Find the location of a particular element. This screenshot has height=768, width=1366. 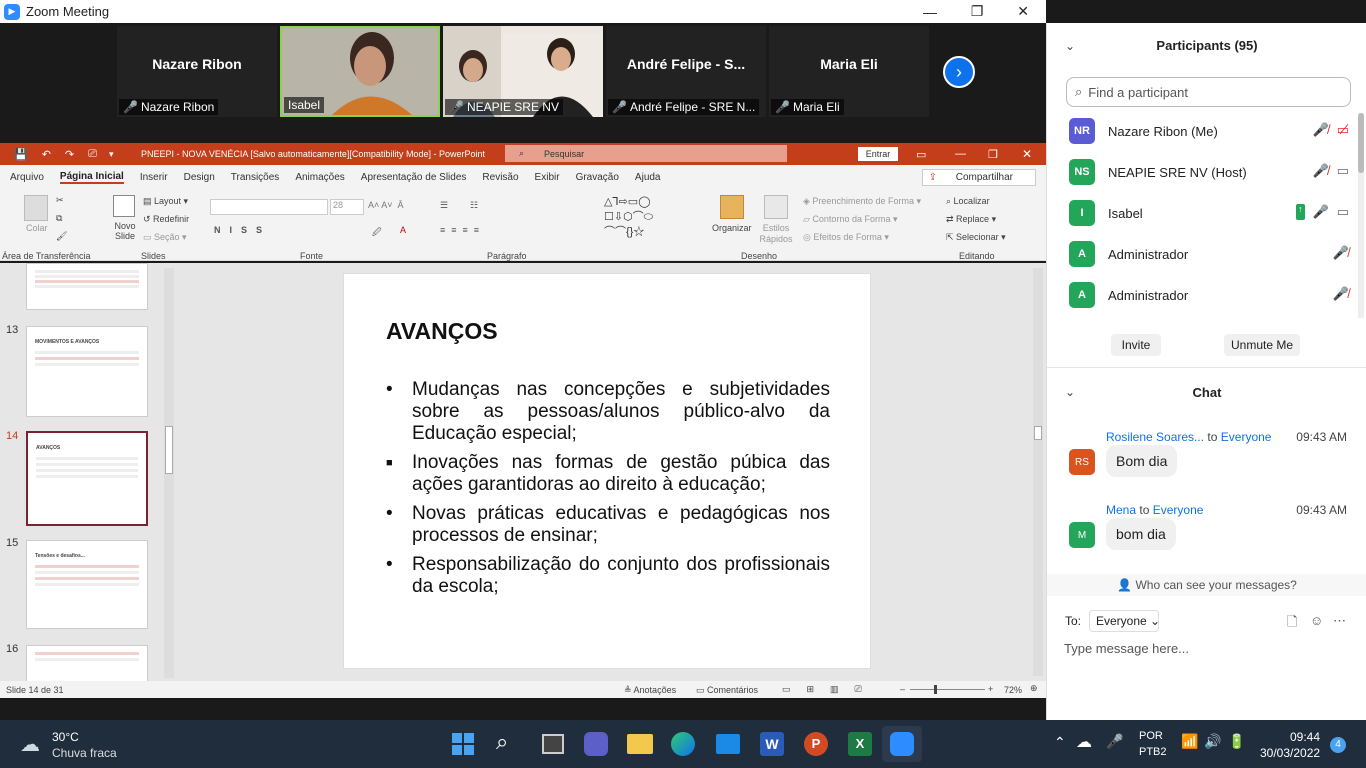

who-can-see-link: 👤 Who can see your messages? is located at coordinates (1206, 585).